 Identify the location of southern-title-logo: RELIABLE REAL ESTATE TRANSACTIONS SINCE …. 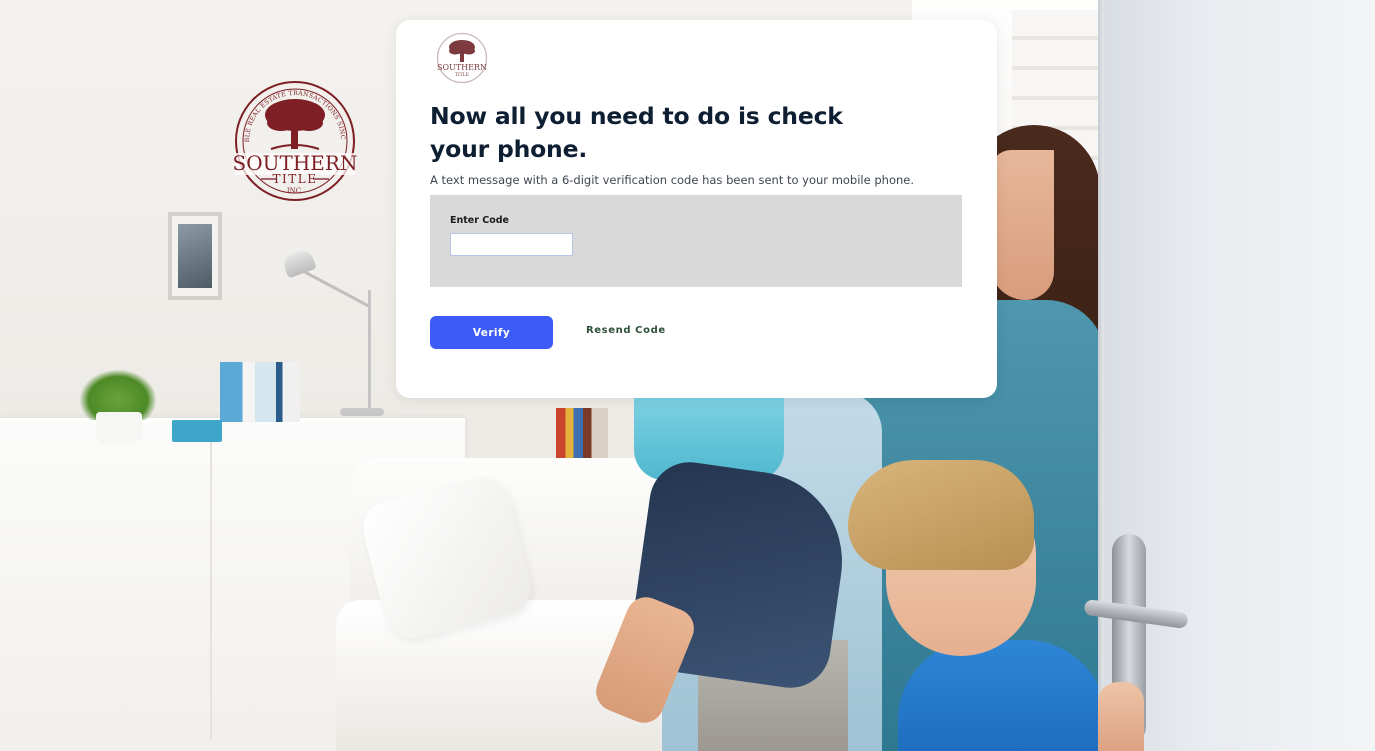
(295, 140).